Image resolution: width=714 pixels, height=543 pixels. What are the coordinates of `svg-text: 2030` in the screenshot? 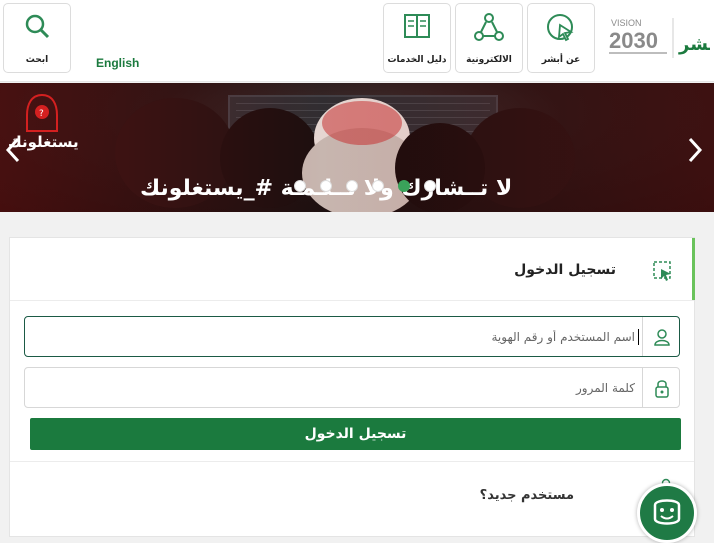 It's located at (633, 40).